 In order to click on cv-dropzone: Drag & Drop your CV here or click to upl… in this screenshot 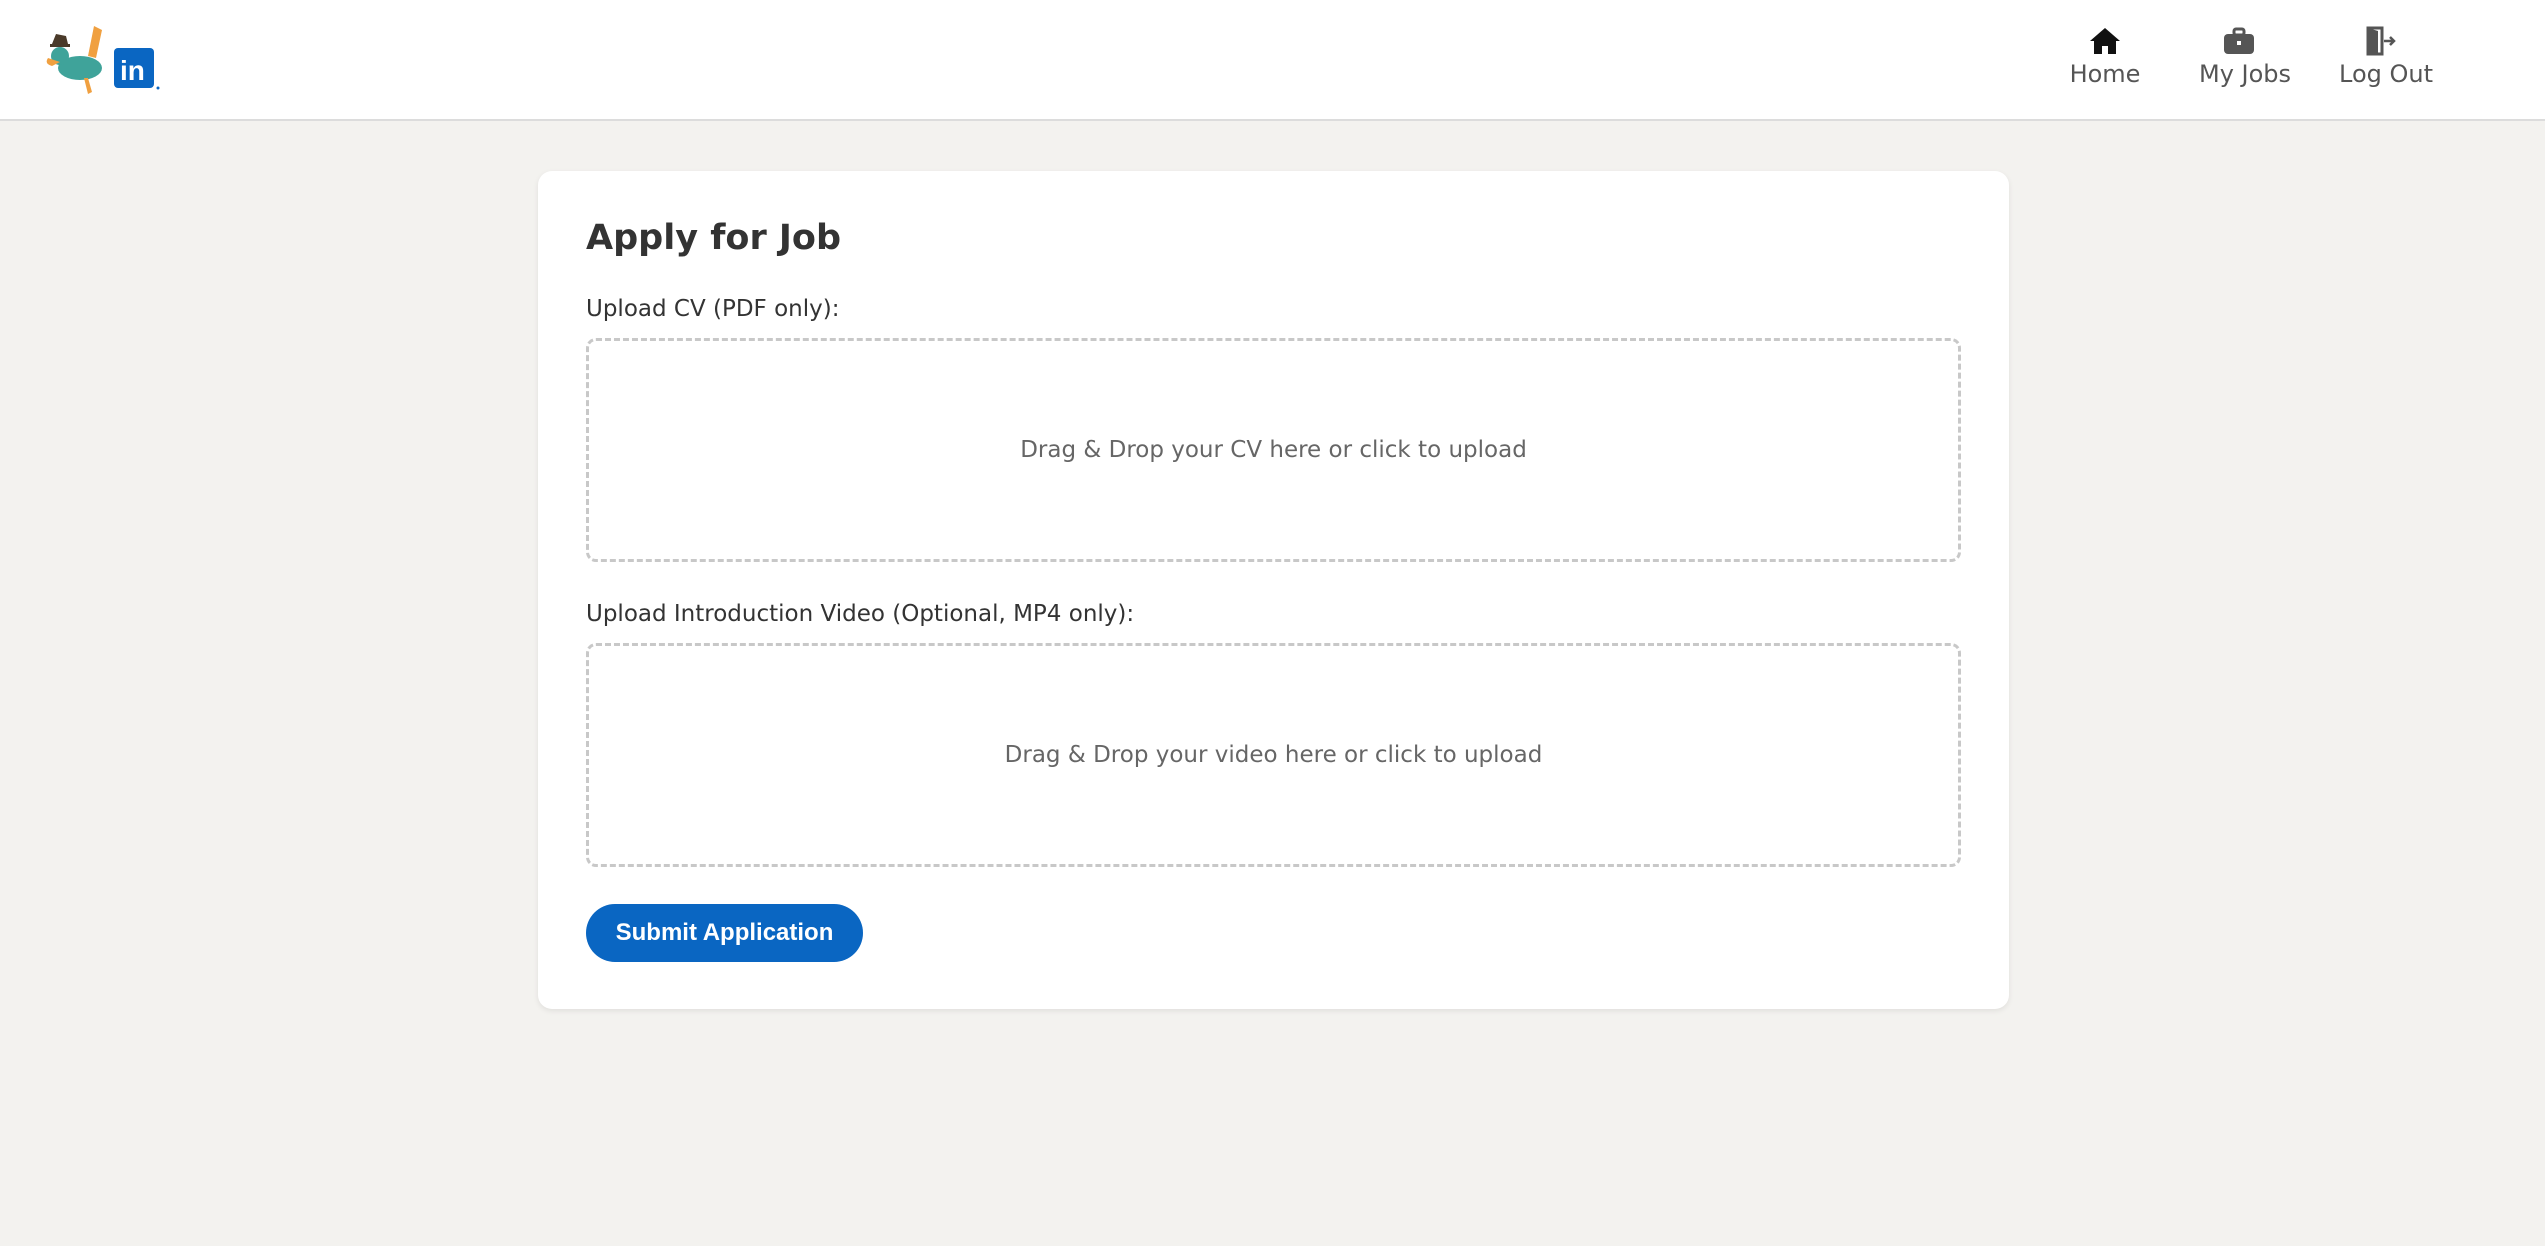, I will do `click(1273, 450)`.